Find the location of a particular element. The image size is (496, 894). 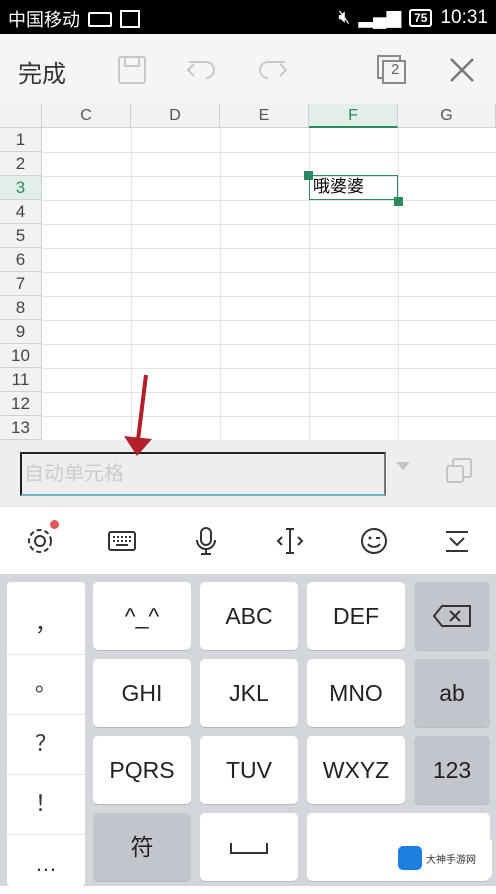

row-header: 10 is located at coordinates (21, 356).